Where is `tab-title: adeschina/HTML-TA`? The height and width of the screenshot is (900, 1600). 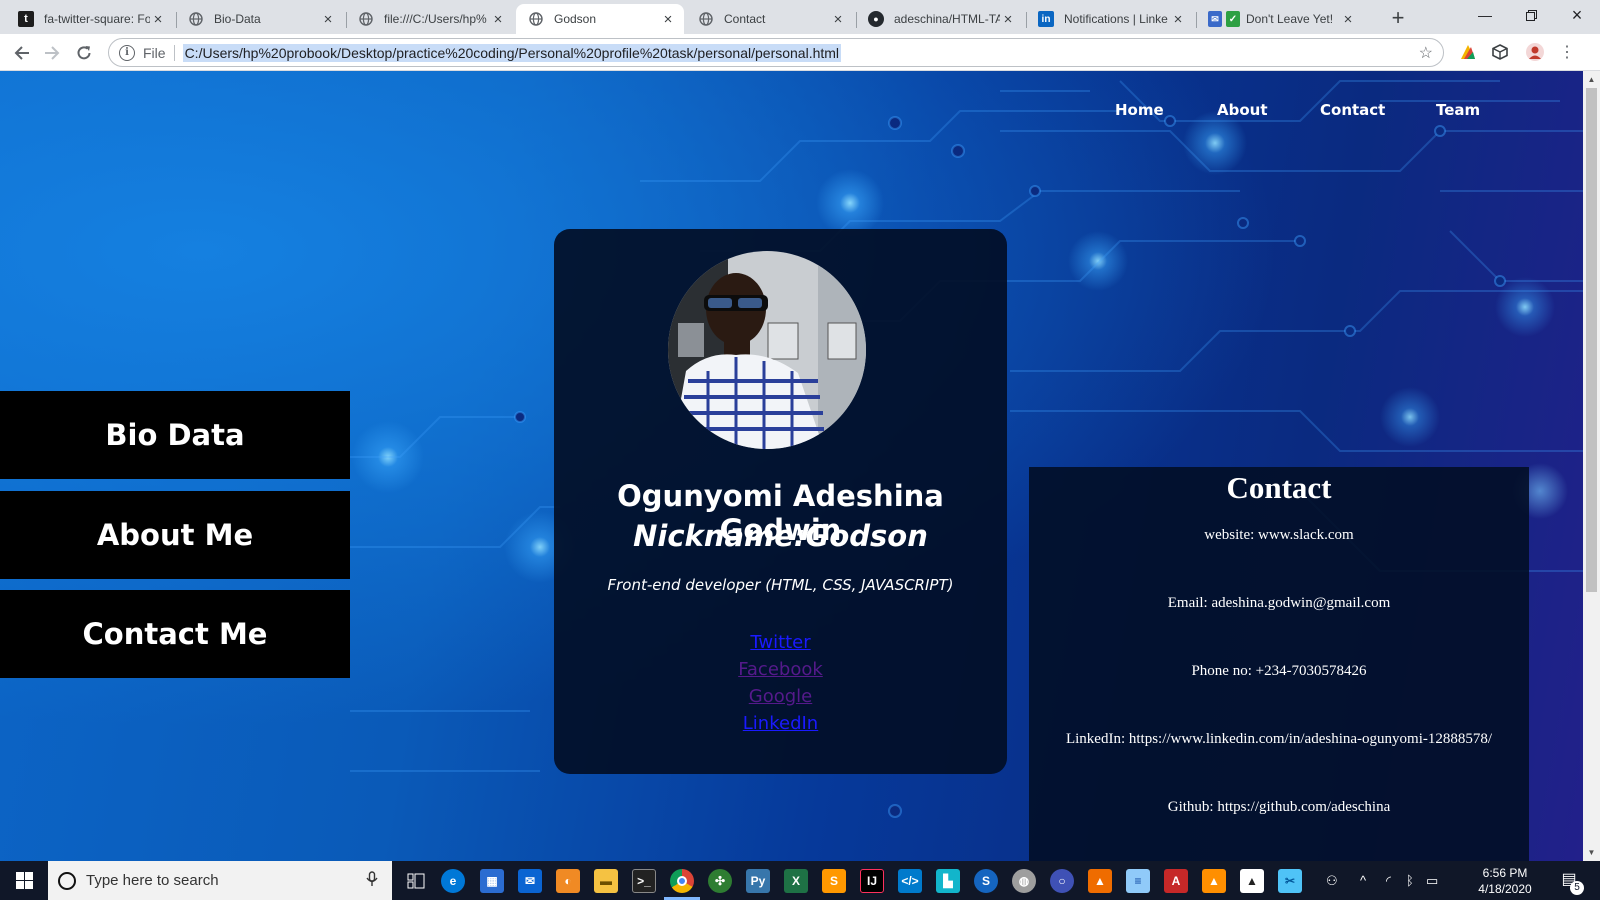 tab-title: adeschina/HTML-TA is located at coordinates (947, 19).